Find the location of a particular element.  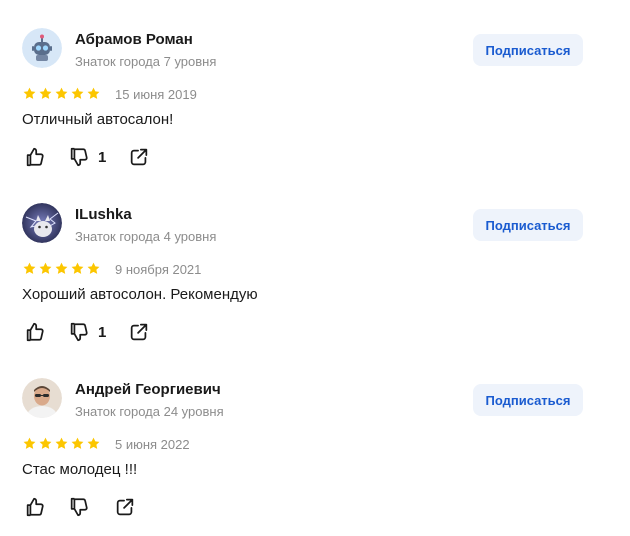

author-level: Знаток города 24 уровня is located at coordinates (149, 411).